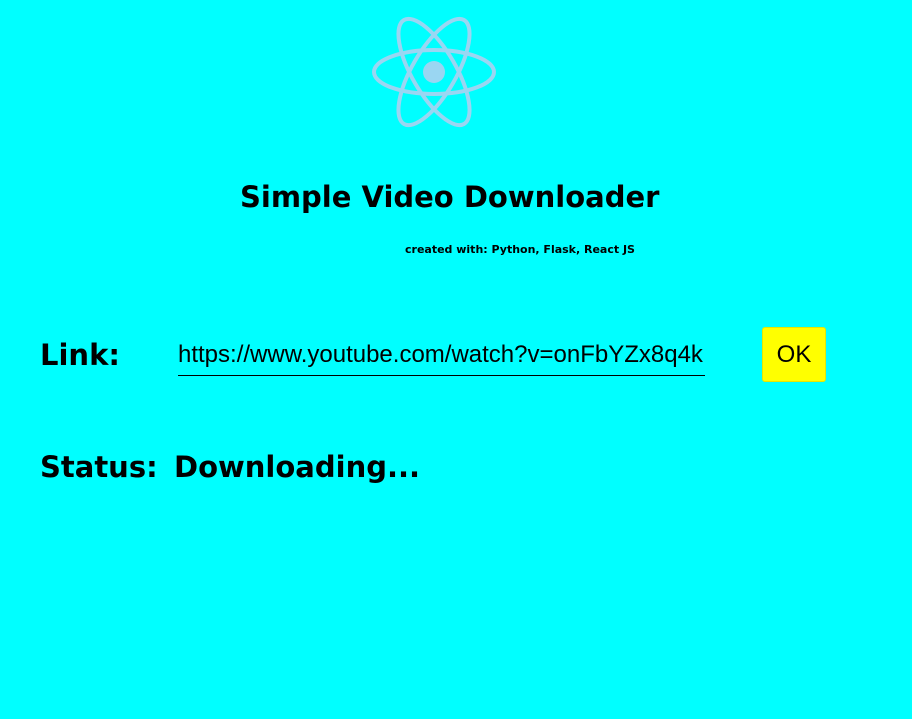  I want to click on page-subtitle: created with: Python, Flask, React JS, so click(520, 249).